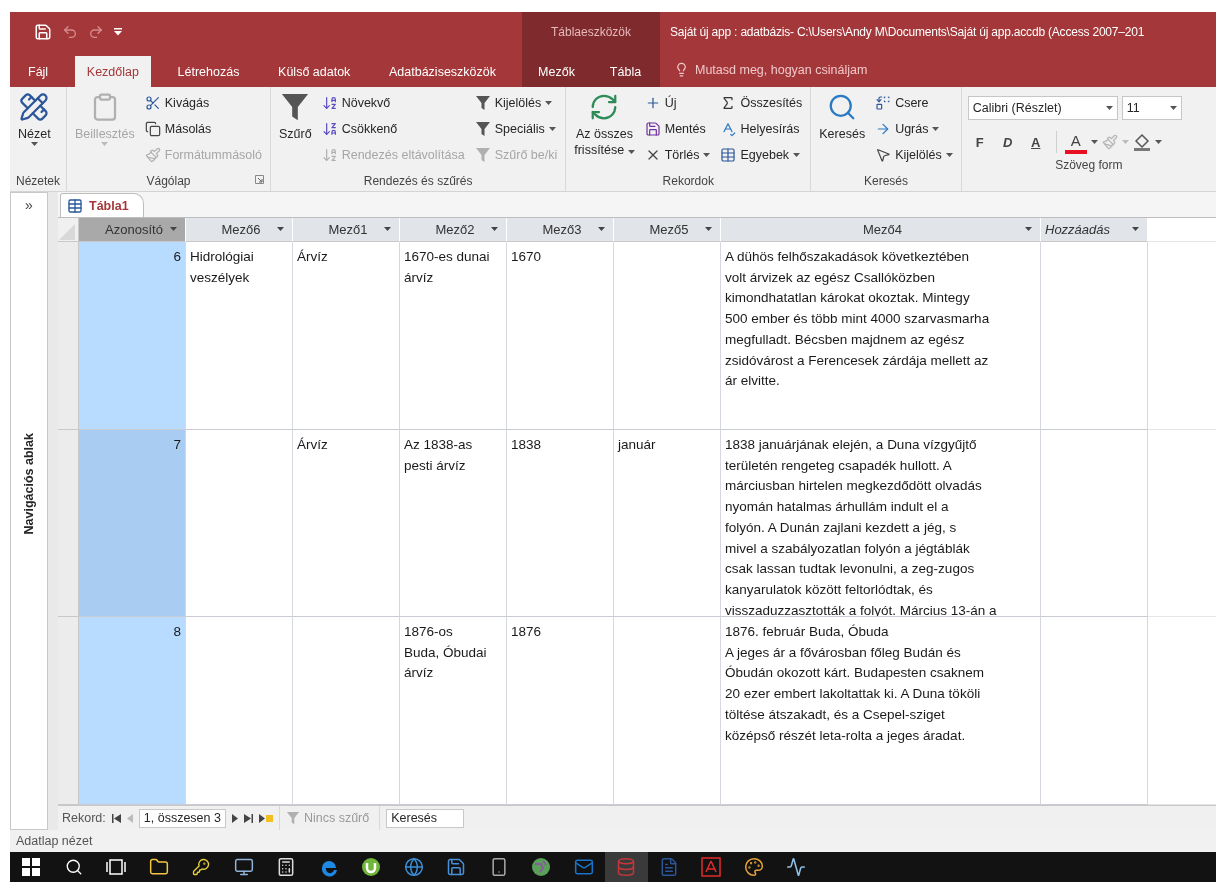 The width and height of the screenshot is (1216, 882). I want to click on spellcheck-icon, so click(728, 129).